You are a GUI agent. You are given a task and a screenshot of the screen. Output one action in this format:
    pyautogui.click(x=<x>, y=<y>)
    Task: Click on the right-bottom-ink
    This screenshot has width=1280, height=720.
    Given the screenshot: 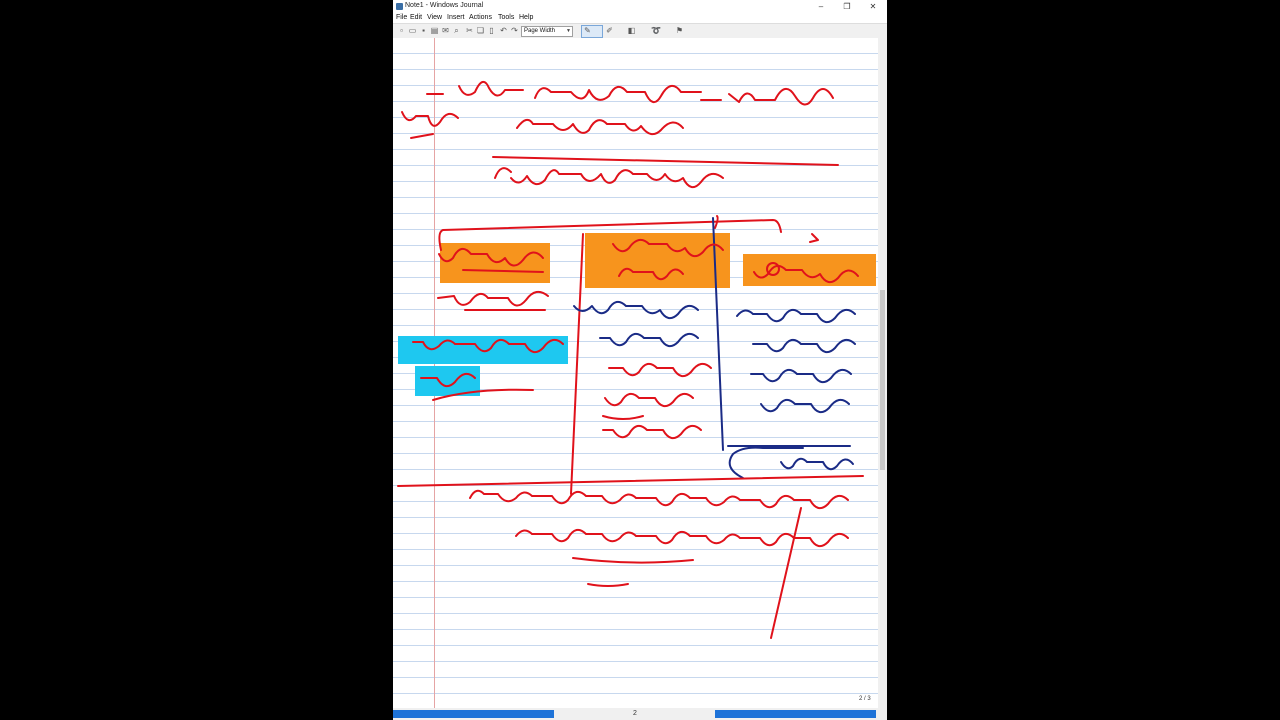 What is the action you would take?
    pyautogui.click(x=817, y=464)
    